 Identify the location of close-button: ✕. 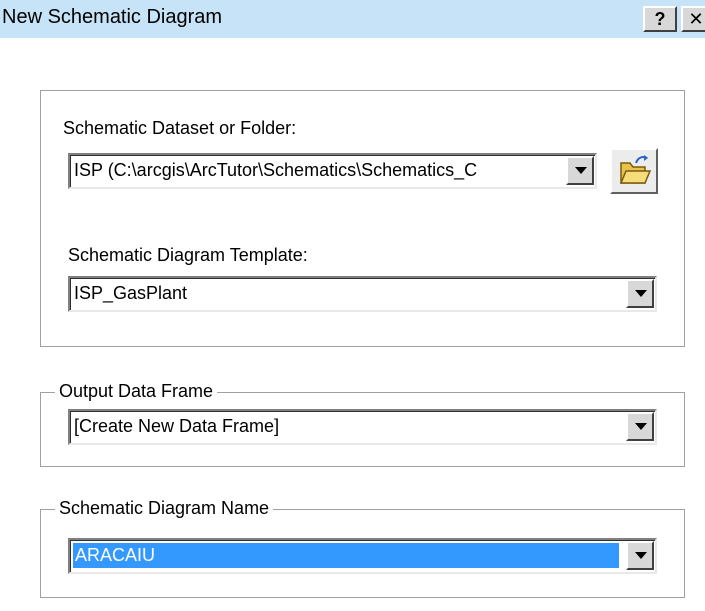
(693, 19).